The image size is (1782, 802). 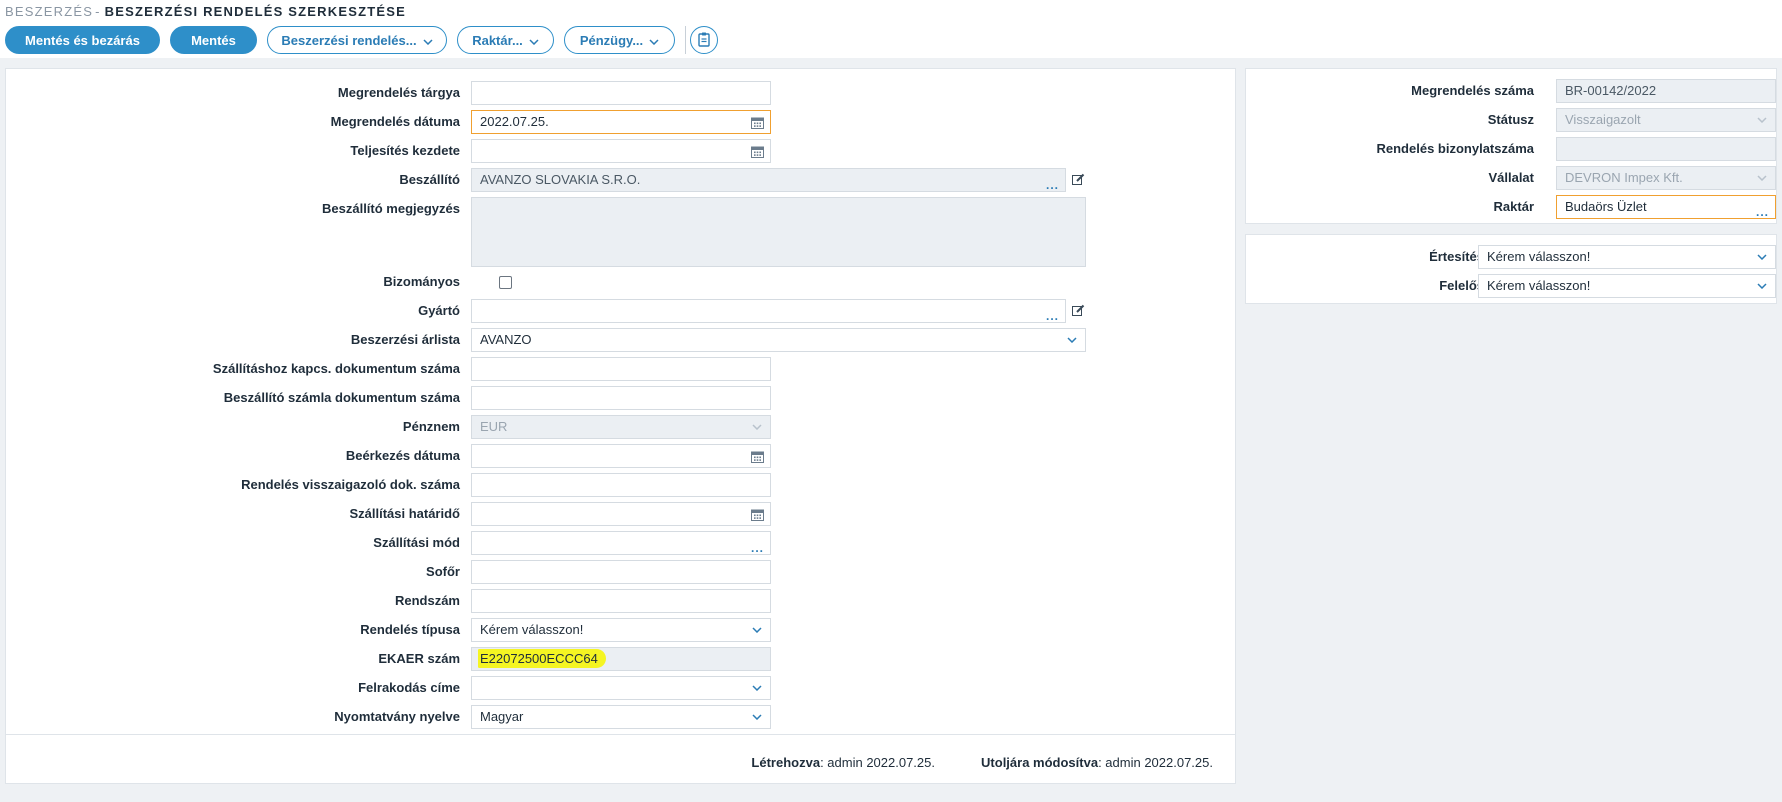 What do you see at coordinates (621, 717) in the screenshot?
I see `print-language-select: Magyar` at bounding box center [621, 717].